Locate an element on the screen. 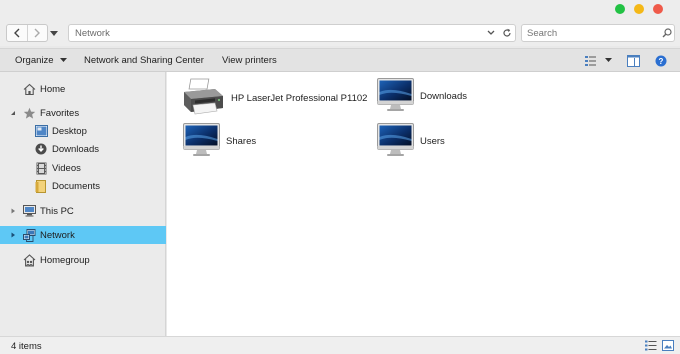  computer-icon is located at coordinates (29, 211).